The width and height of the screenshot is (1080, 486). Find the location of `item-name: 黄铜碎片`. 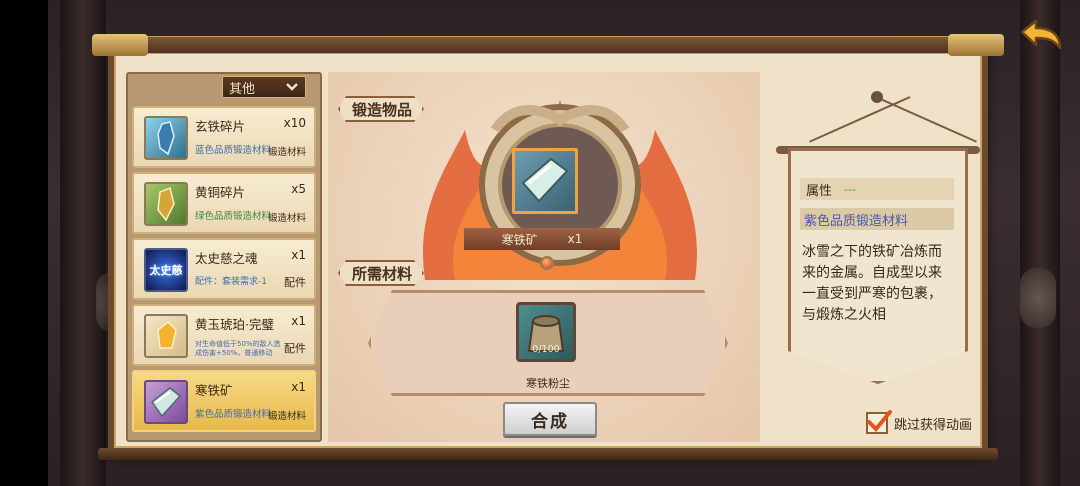

item-name: 黄铜碎片 is located at coordinates (220, 192).